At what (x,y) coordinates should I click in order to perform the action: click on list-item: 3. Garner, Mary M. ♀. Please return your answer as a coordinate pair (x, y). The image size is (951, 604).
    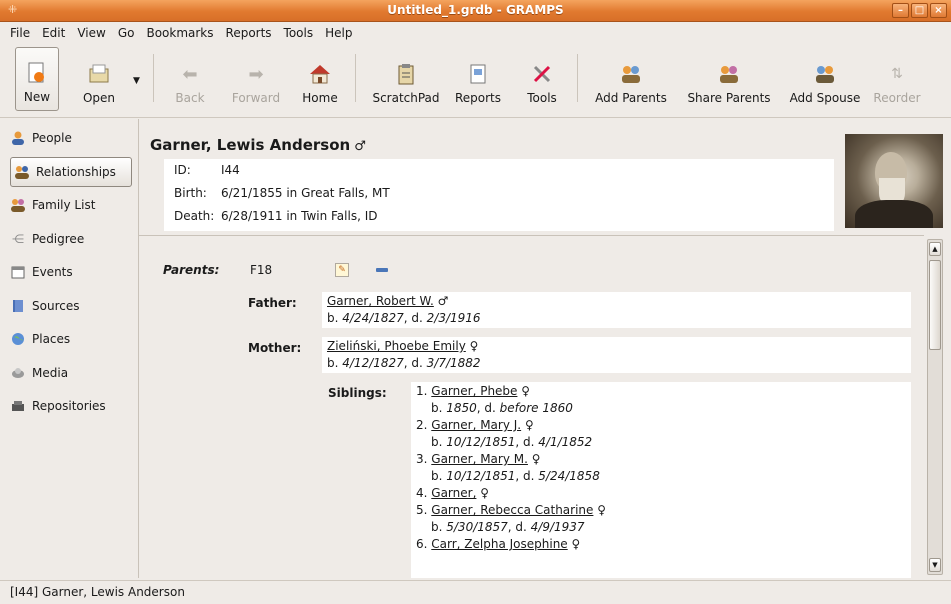
    Looking at the image, I should click on (478, 459).